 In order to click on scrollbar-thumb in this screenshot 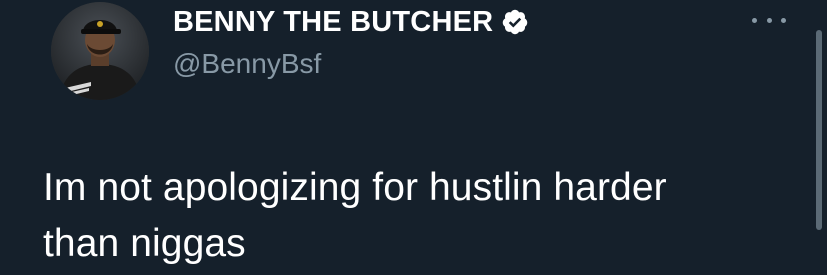, I will do `click(819, 130)`.